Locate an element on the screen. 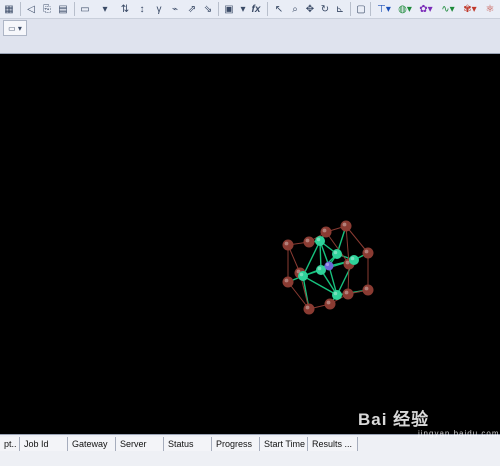 The height and width of the screenshot is (466, 500). table-icon: ▤ is located at coordinates (63, 9).